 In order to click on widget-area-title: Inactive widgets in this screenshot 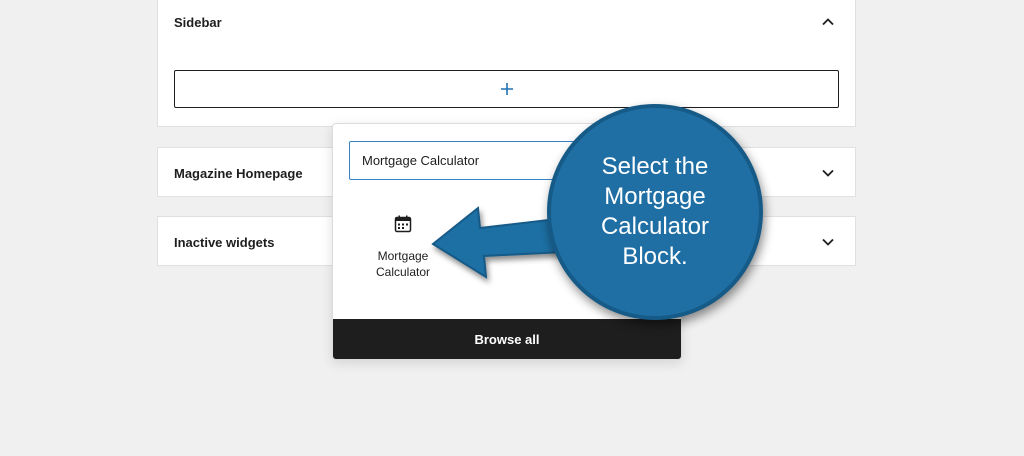, I will do `click(224, 242)`.